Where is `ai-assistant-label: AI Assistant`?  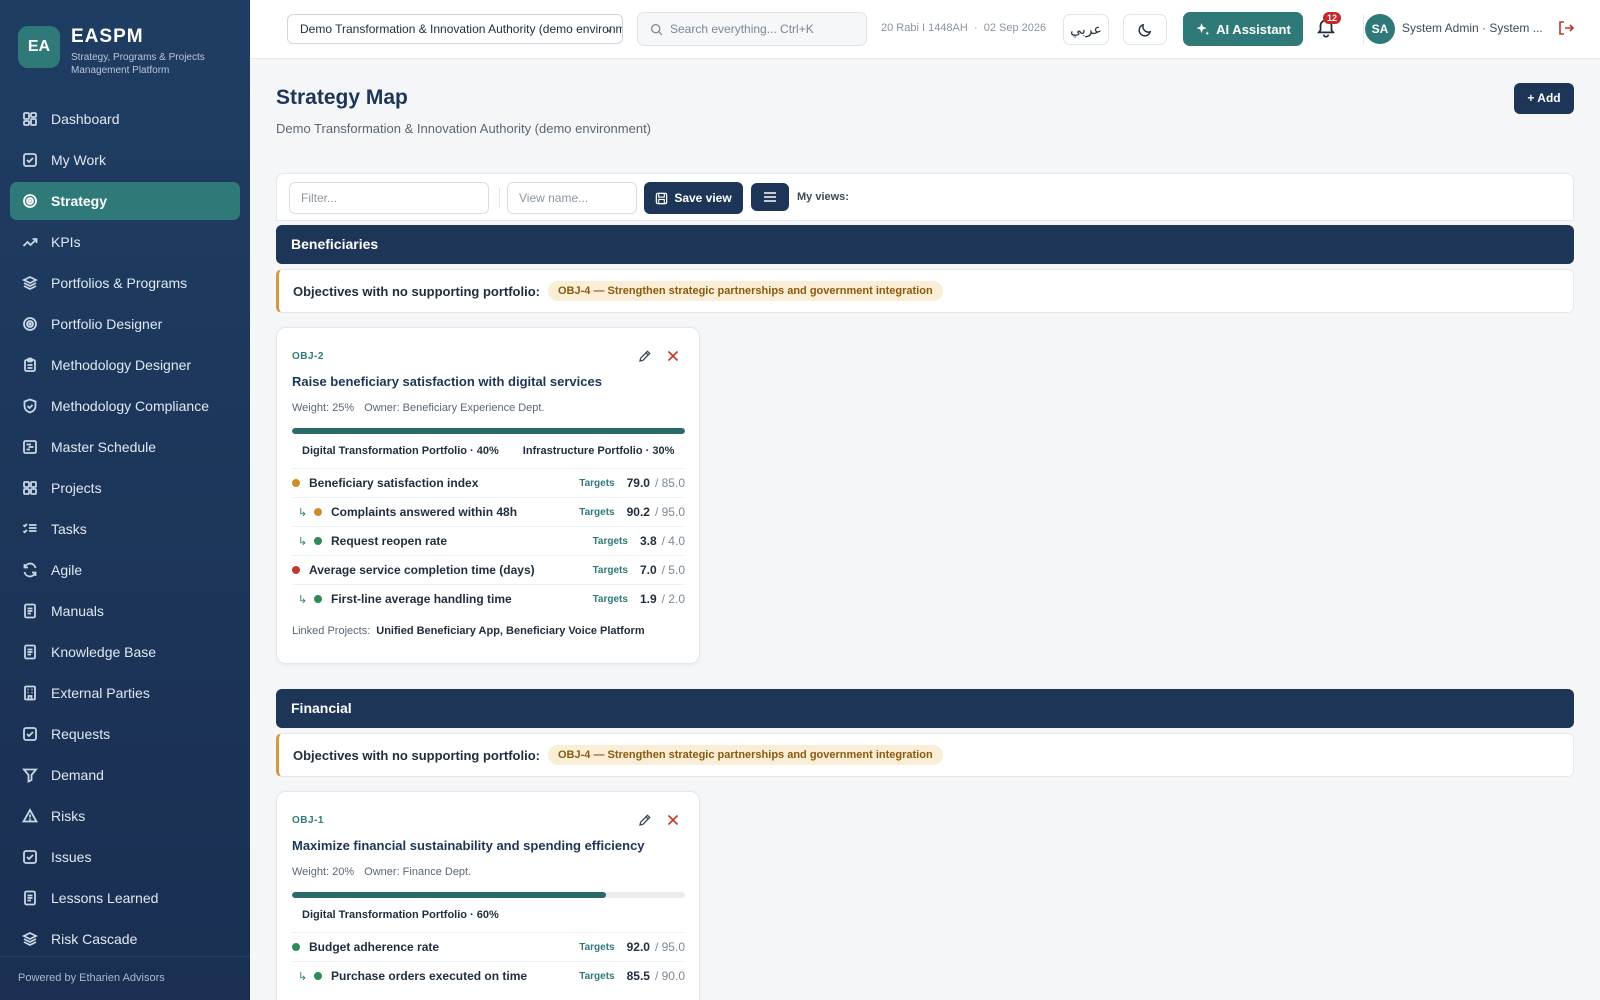
ai-assistant-label: AI Assistant is located at coordinates (1253, 29).